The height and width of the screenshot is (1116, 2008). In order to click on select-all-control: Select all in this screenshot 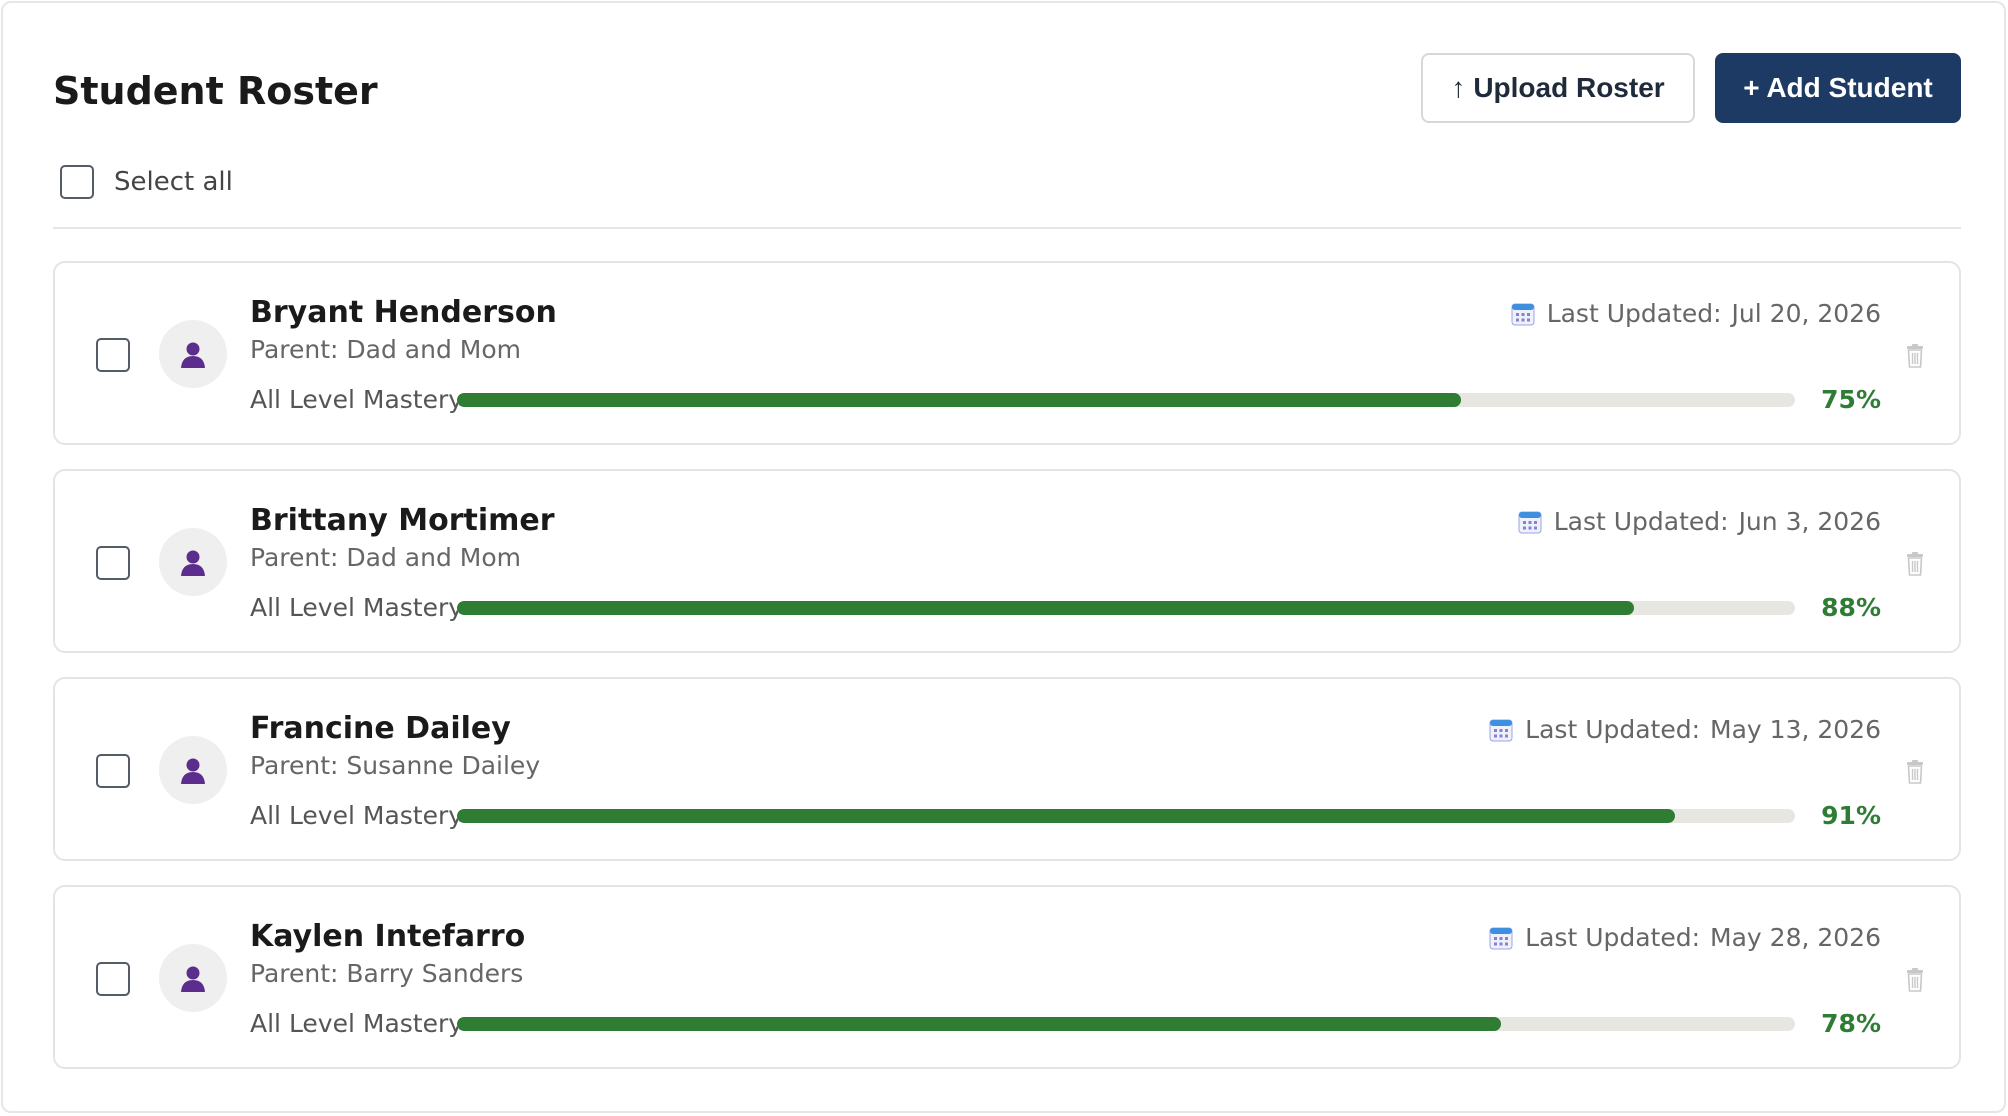, I will do `click(146, 182)`.